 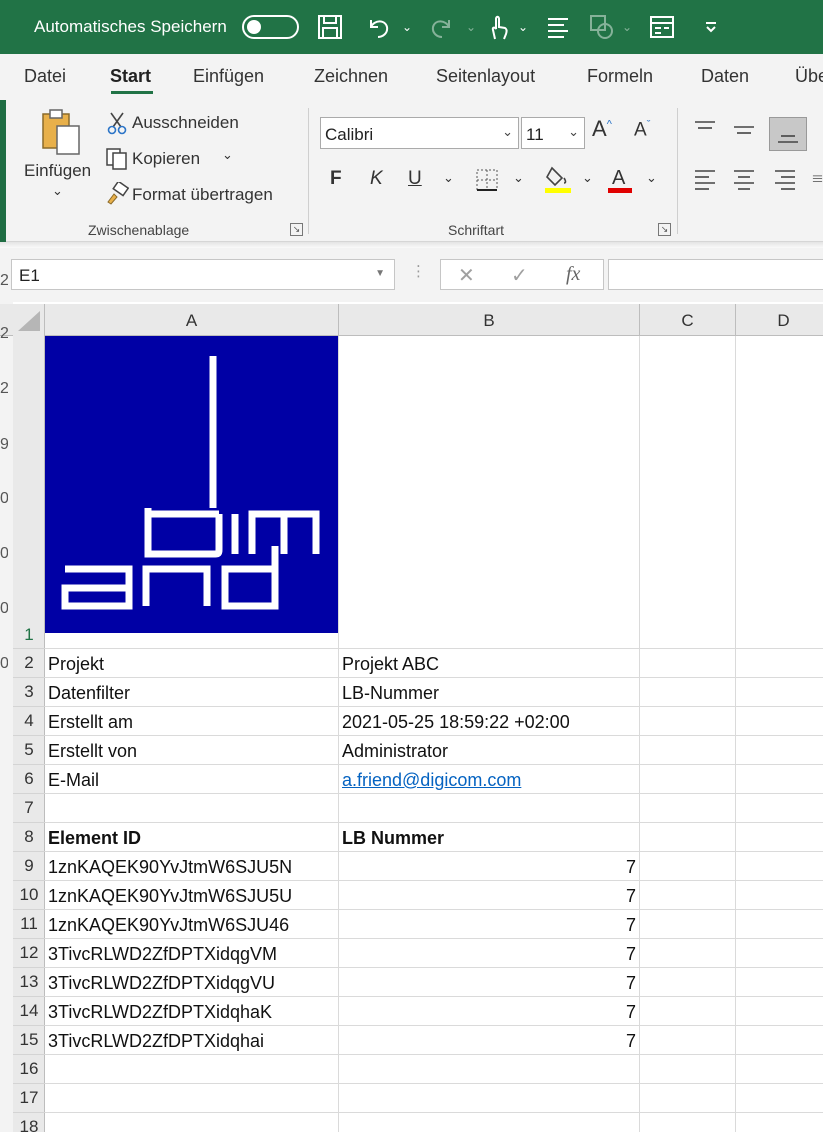 What do you see at coordinates (203, 274) in the screenshot?
I see `name-box: E1 ▼` at bounding box center [203, 274].